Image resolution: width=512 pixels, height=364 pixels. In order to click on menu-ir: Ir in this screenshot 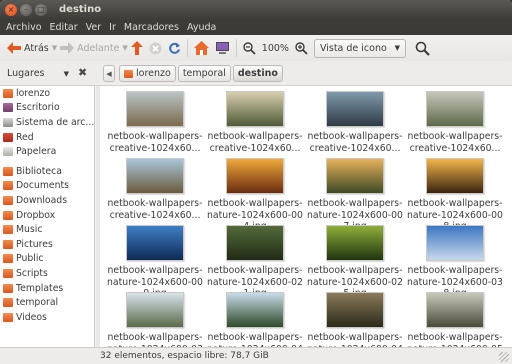, I will do `click(112, 27)`.